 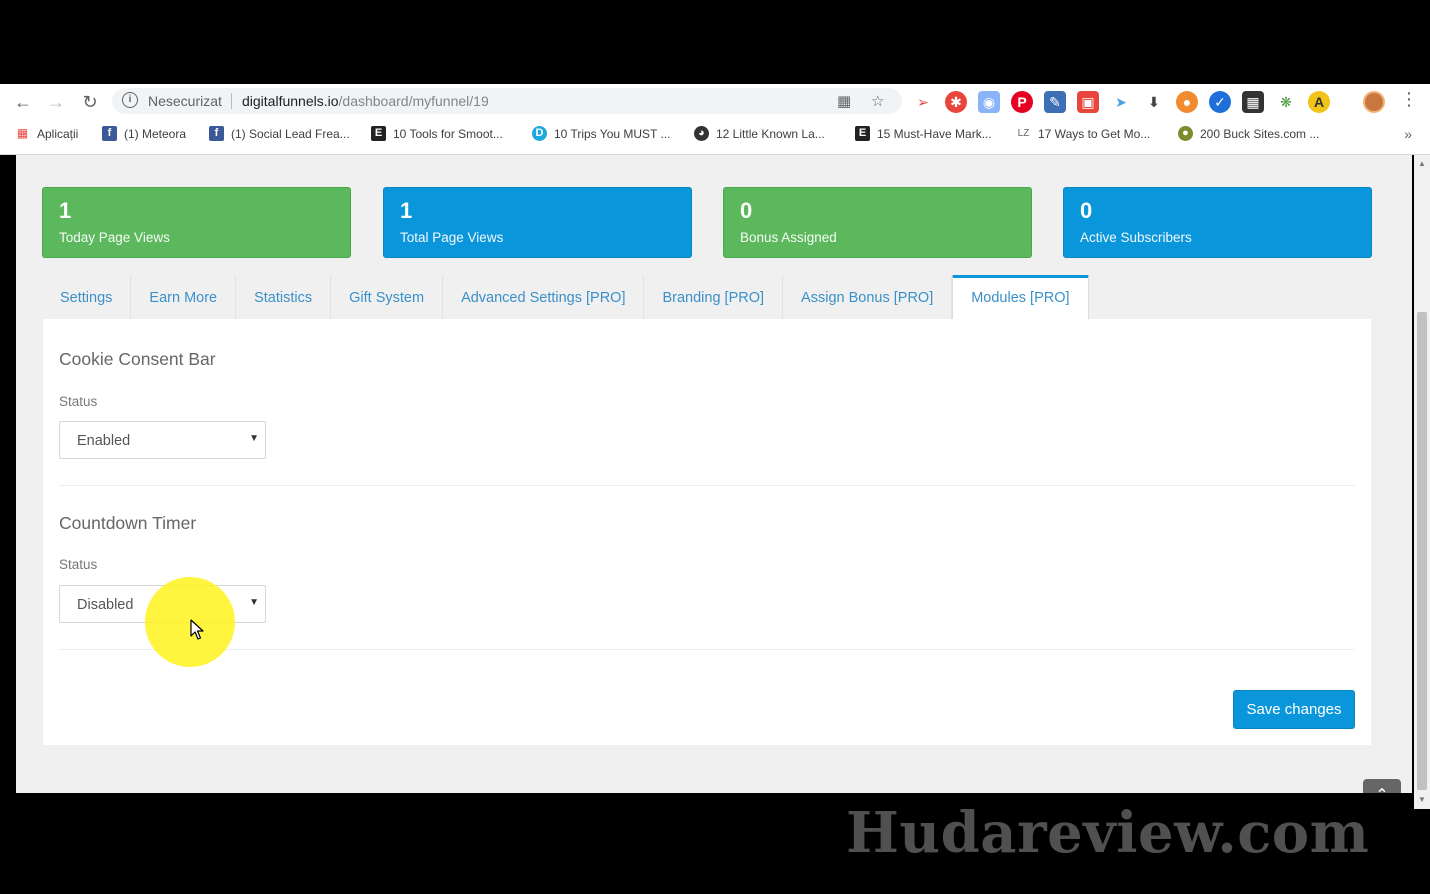 I want to click on lz-icon: LZ, so click(x=1023, y=133).